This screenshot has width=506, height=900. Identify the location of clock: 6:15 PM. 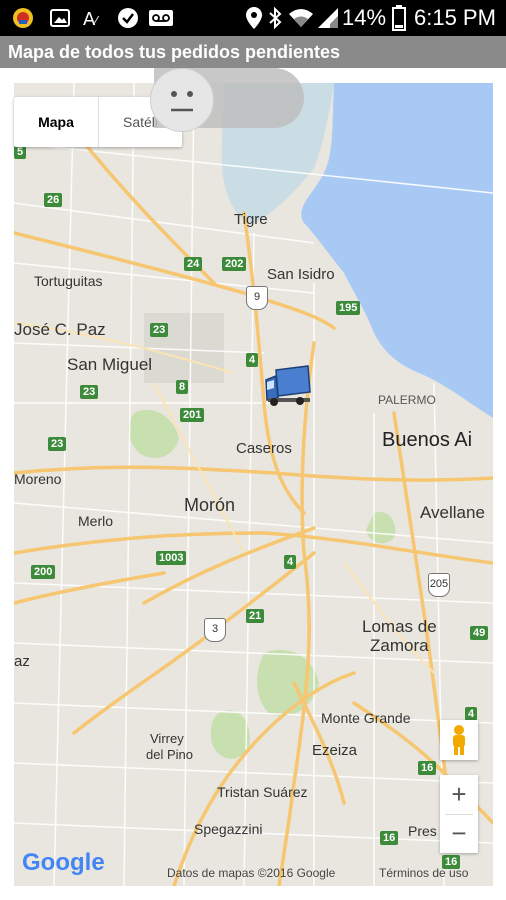
(455, 17).